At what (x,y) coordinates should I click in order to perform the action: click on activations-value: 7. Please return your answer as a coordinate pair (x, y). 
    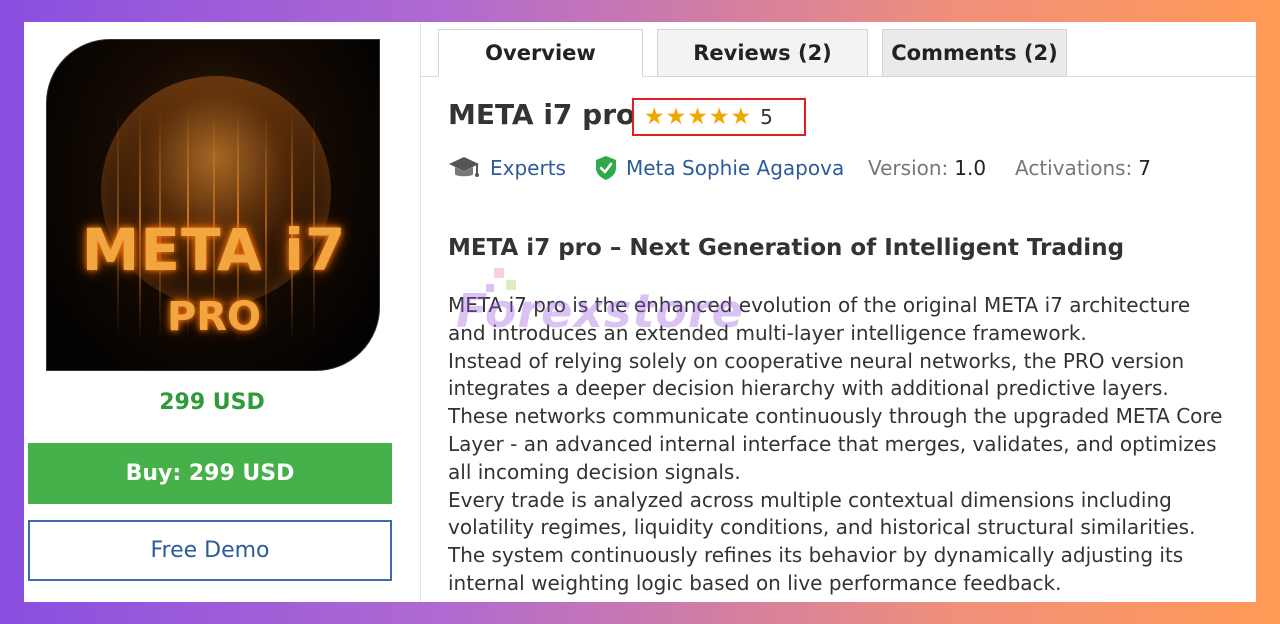
    Looking at the image, I should click on (1145, 168).